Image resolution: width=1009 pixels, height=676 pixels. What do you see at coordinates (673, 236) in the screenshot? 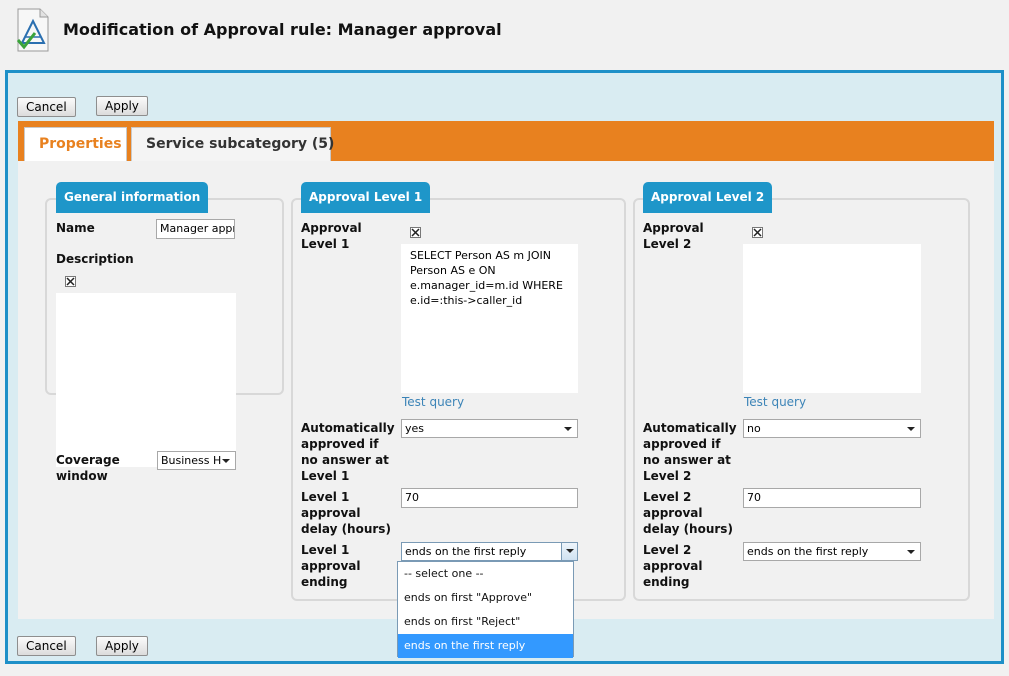
I see `approval-level-2-query-label: Approval Level 2` at bounding box center [673, 236].